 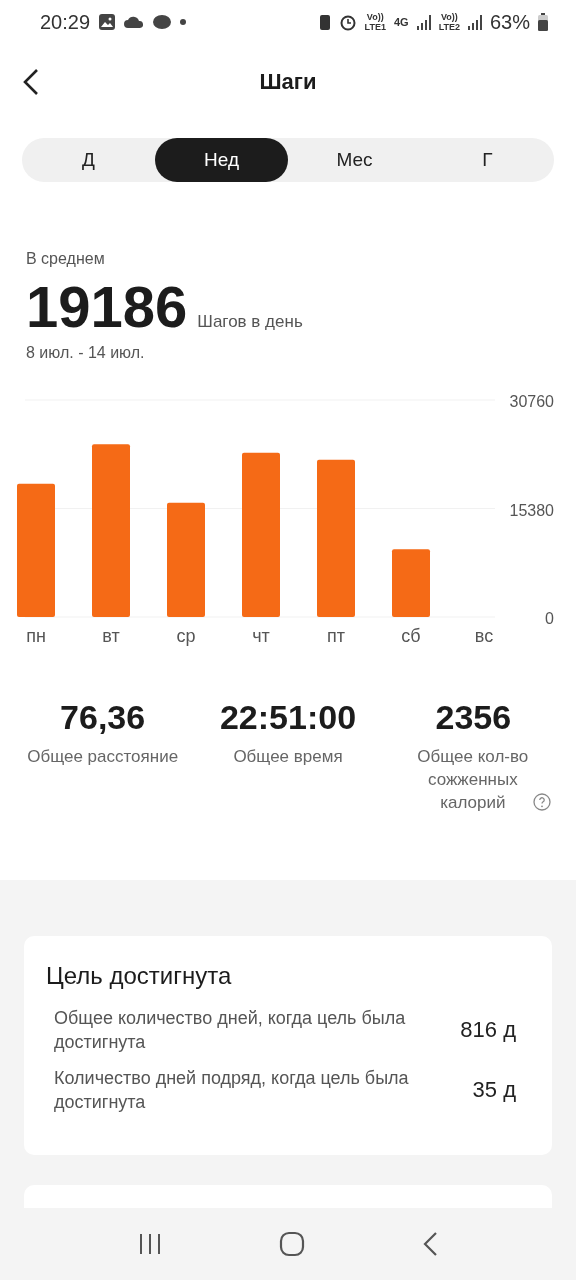 I want to click on axis-label: чт, so click(x=261, y=636).